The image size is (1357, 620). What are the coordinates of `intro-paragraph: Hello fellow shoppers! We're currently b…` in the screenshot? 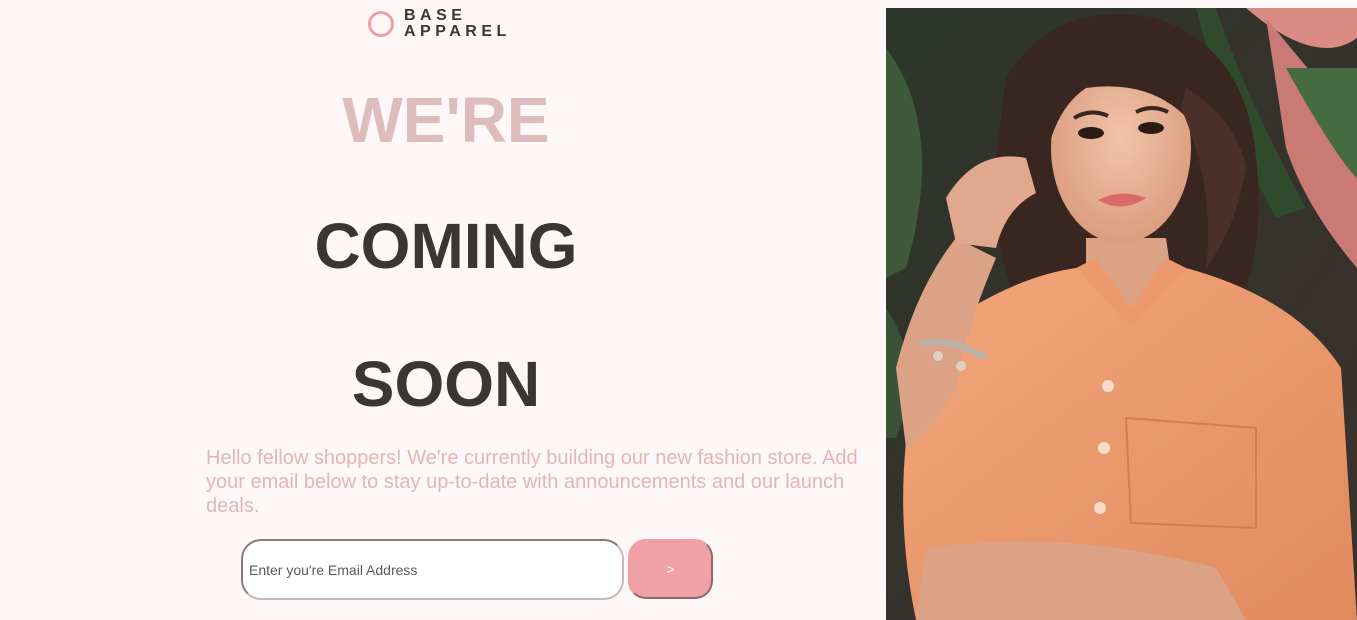 It's located at (532, 482).